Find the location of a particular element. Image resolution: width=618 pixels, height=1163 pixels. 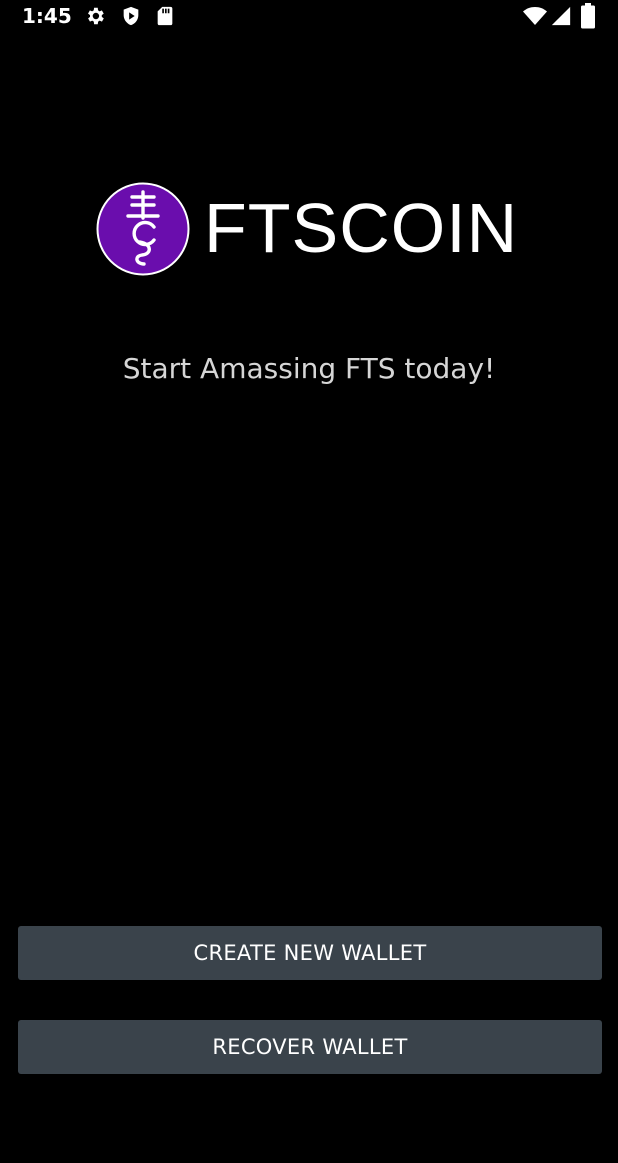

recover-wallet-button: RECOVER WALLET is located at coordinates (310, 1047).